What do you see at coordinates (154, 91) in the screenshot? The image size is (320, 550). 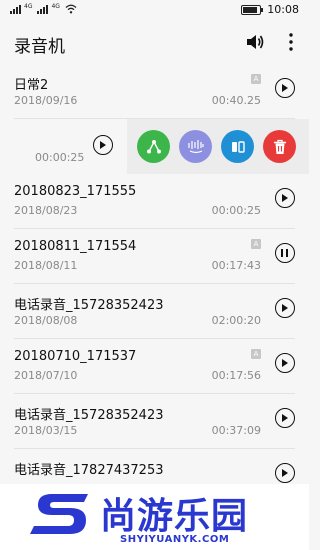 I see `recording-row: 日常2 A 2018/09/16 00:40.25` at bounding box center [154, 91].